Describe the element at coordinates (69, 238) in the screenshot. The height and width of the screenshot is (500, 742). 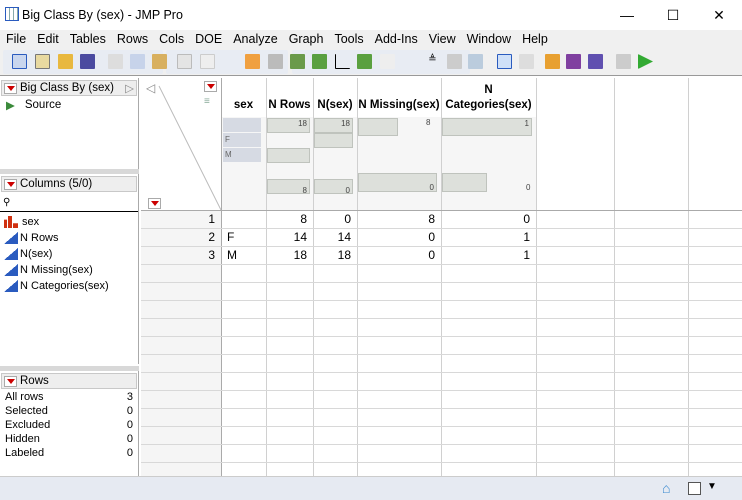
I see `column-item-n-rows: N Rows` at that location.